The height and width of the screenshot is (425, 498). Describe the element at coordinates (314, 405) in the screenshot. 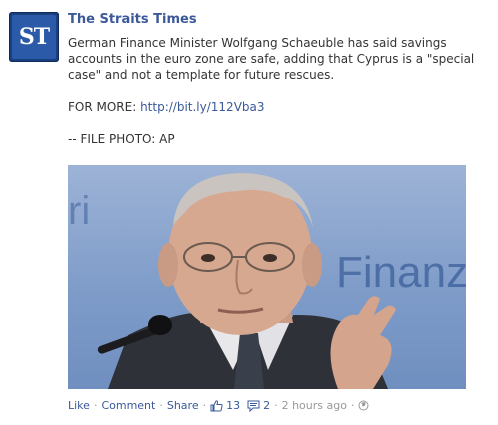

I see `timestamp: 2 hours ago` at that location.